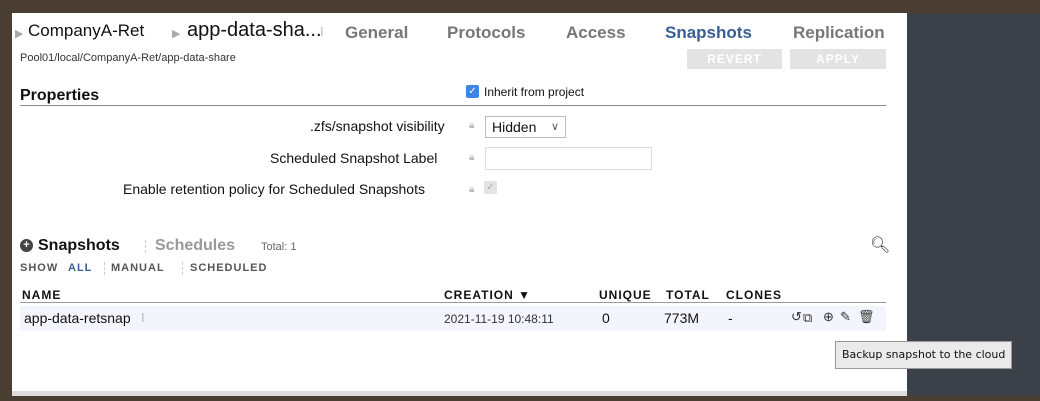 The width and height of the screenshot is (1040, 401). What do you see at coordinates (377, 126) in the screenshot?
I see `visibility-label: .zfs/snapshot visibility` at bounding box center [377, 126].